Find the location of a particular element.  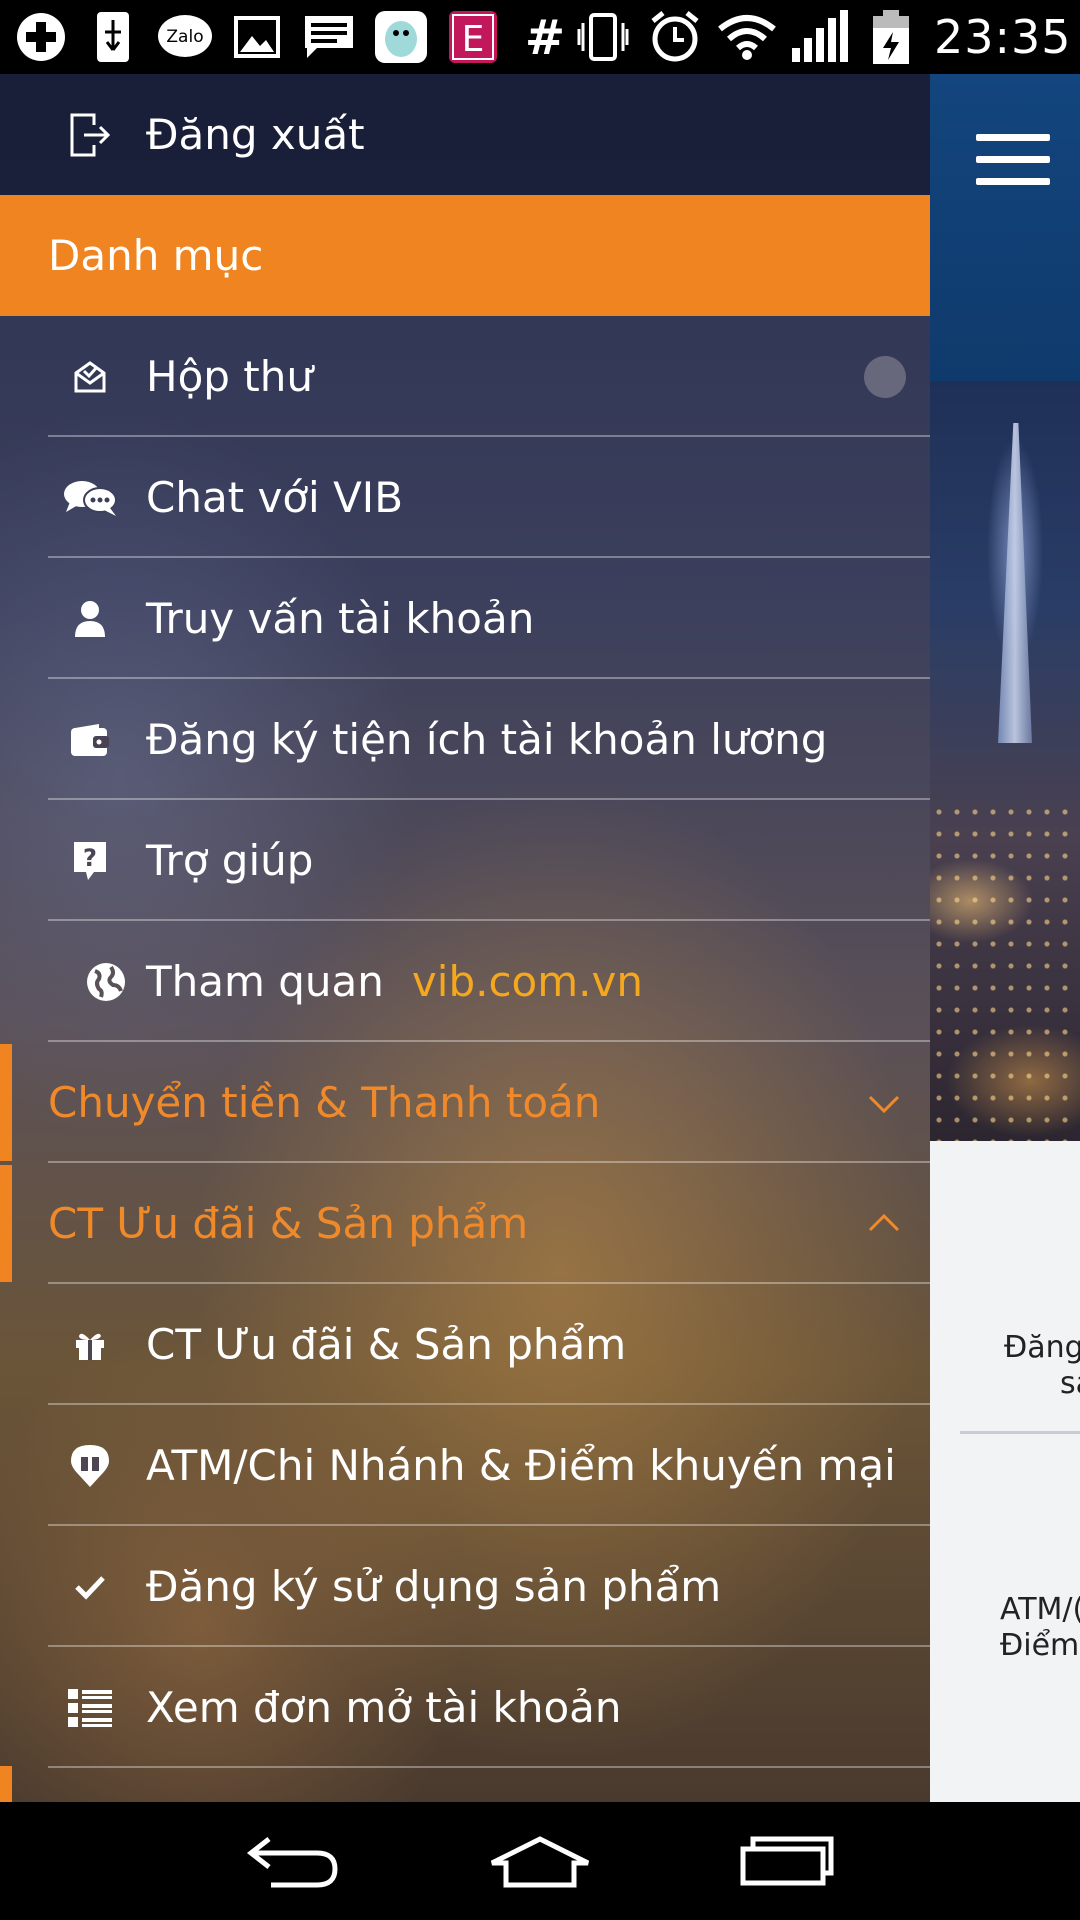

recents-button is located at coordinates (787, 1861).